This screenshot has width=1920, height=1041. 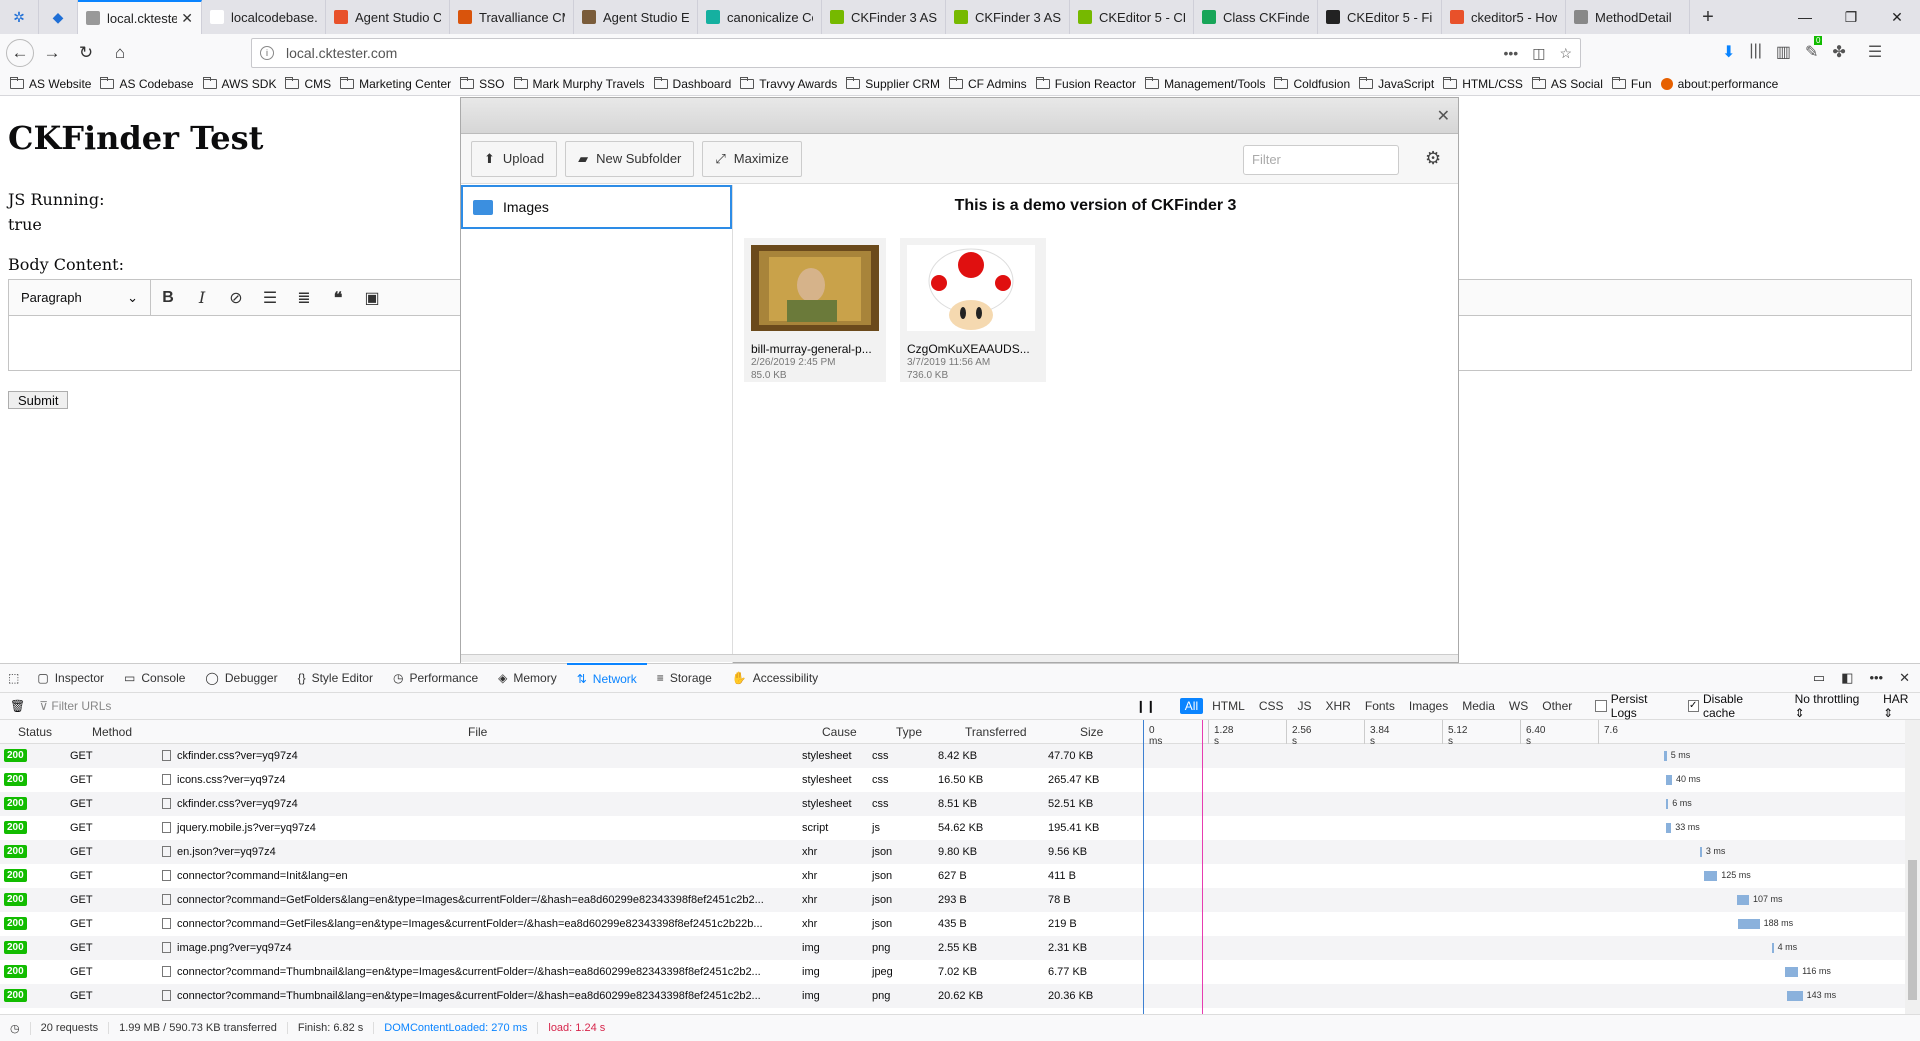 What do you see at coordinates (308, 83) in the screenshot?
I see `bookmark-item: CMS` at bounding box center [308, 83].